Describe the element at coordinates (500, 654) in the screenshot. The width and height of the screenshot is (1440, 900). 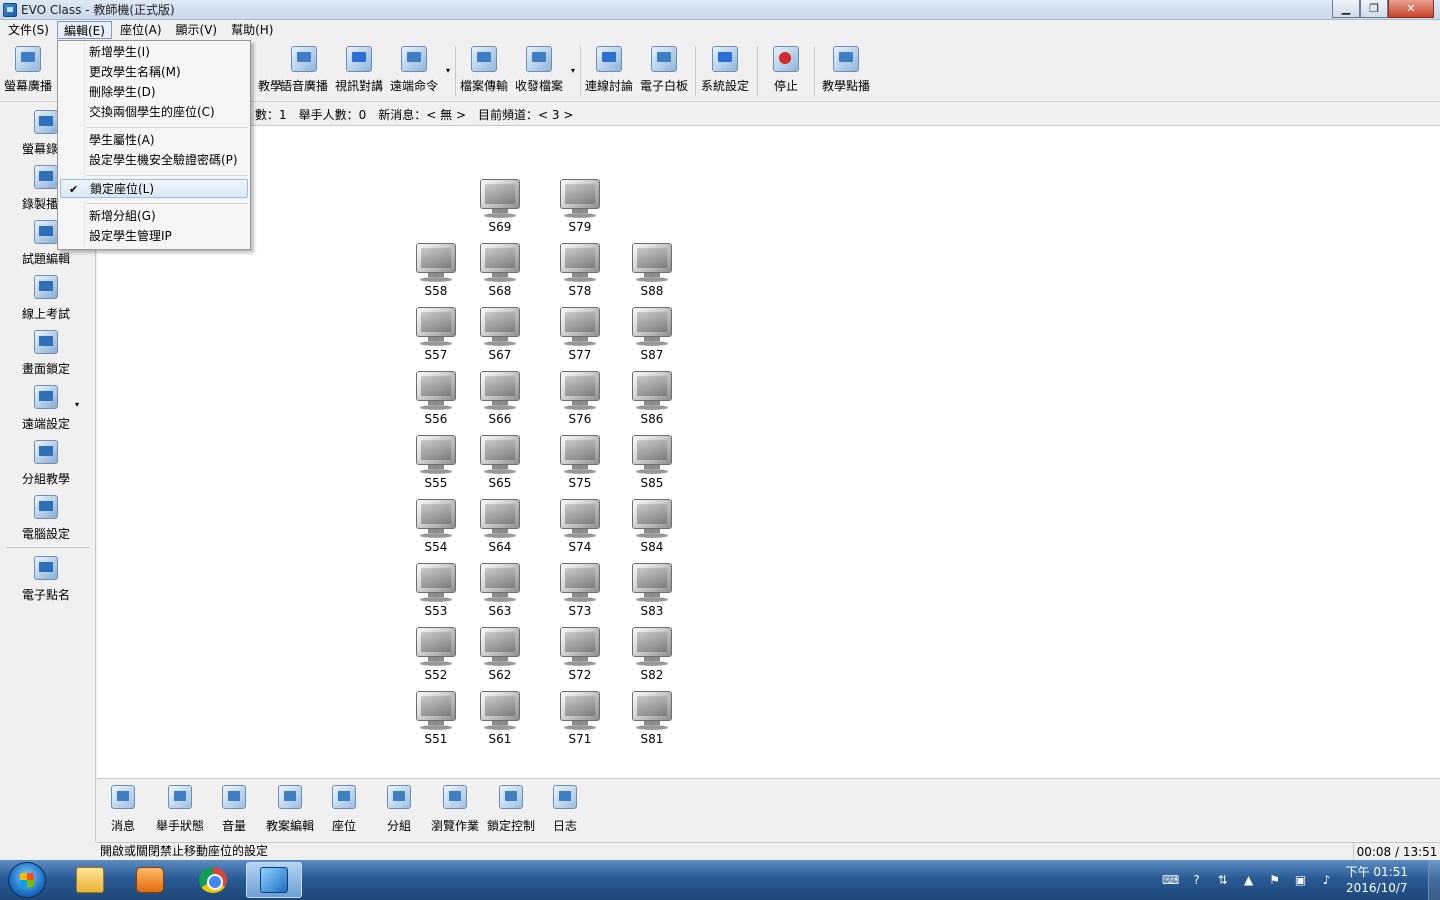
I see `student-seat: S62` at that location.